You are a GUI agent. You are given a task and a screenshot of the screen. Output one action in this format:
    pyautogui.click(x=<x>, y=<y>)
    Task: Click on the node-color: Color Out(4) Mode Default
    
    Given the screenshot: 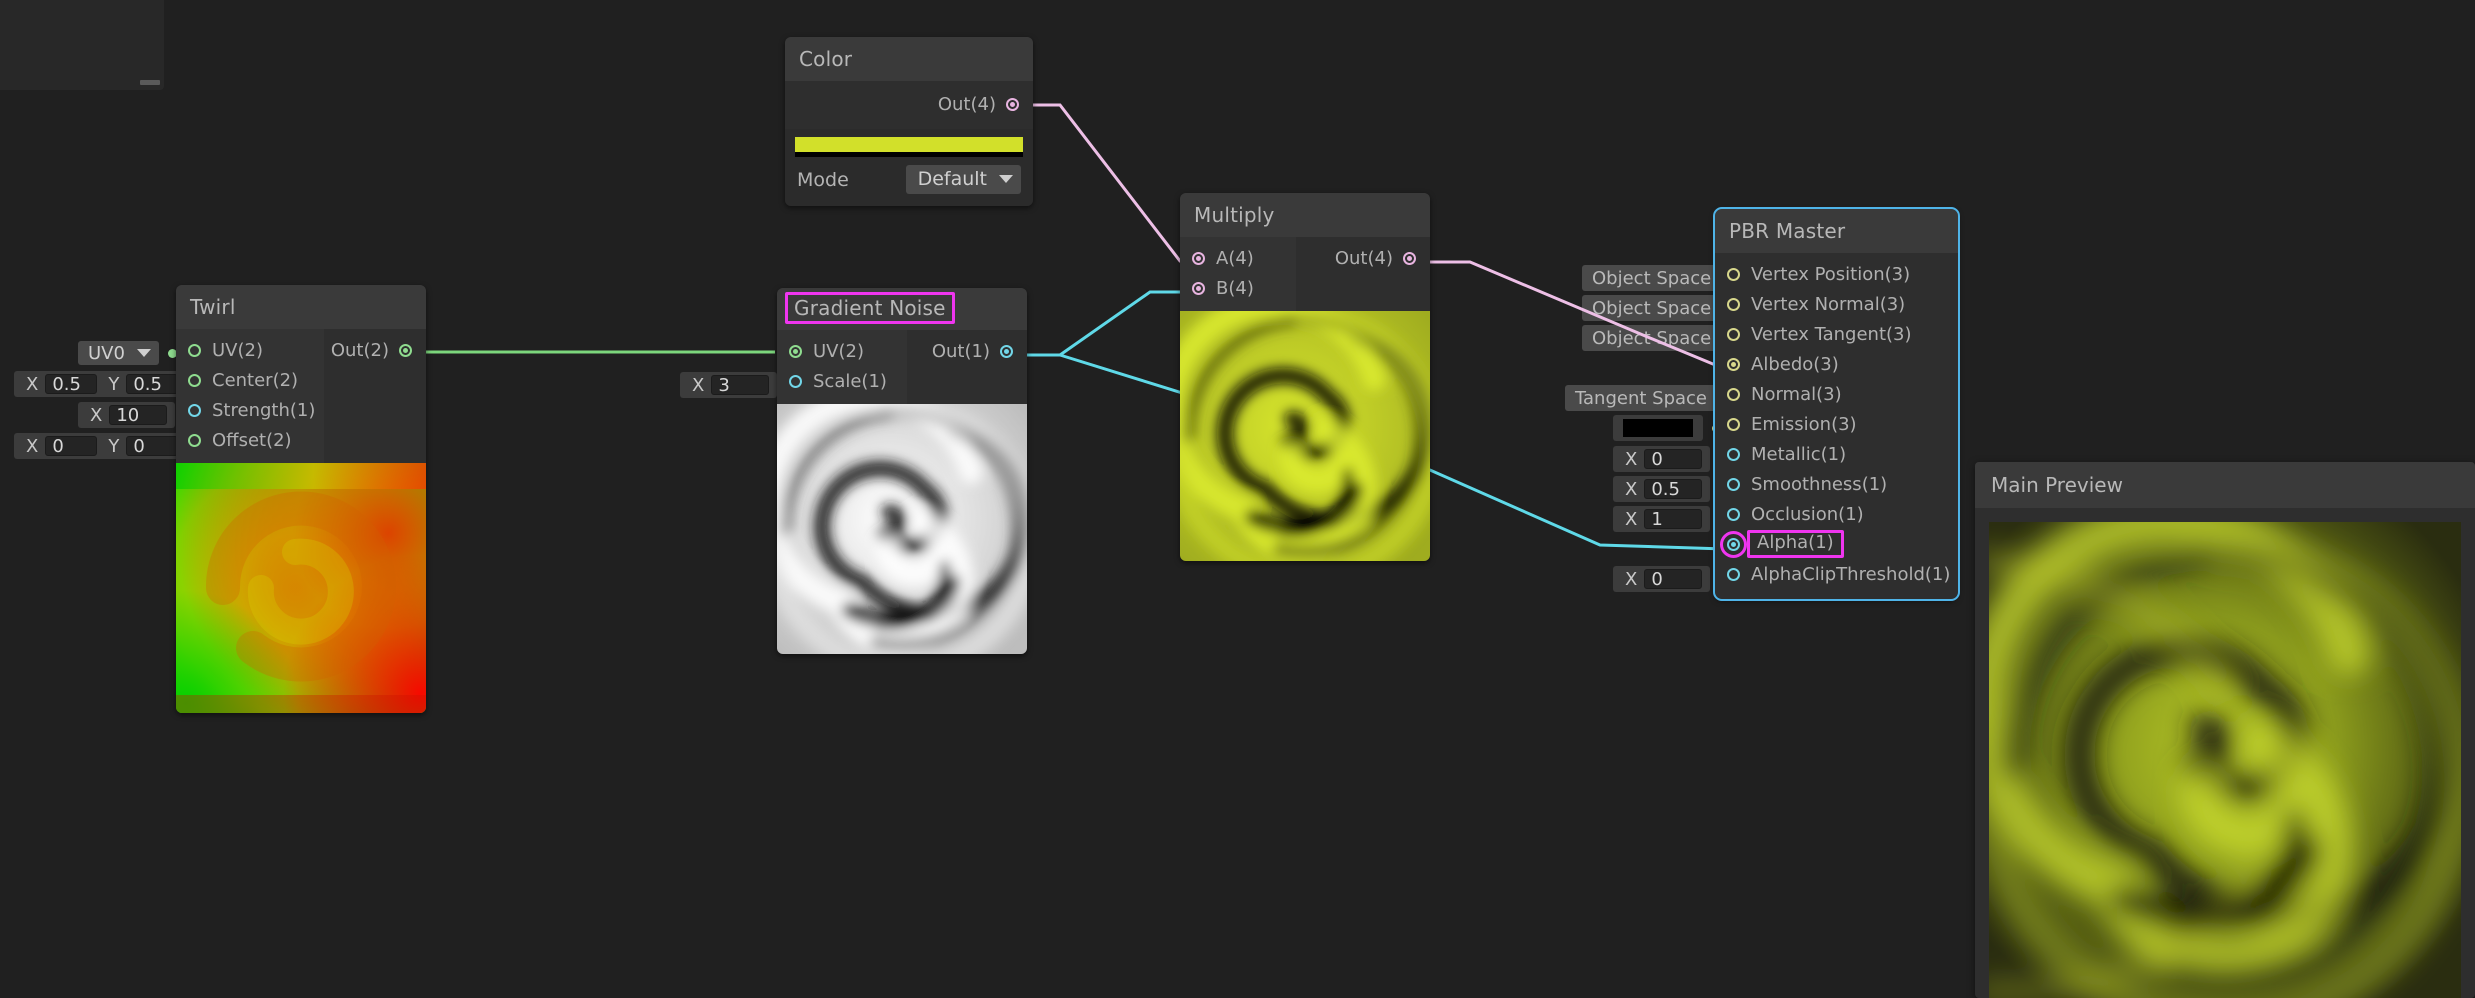 What is the action you would take?
    pyautogui.click(x=909, y=121)
    